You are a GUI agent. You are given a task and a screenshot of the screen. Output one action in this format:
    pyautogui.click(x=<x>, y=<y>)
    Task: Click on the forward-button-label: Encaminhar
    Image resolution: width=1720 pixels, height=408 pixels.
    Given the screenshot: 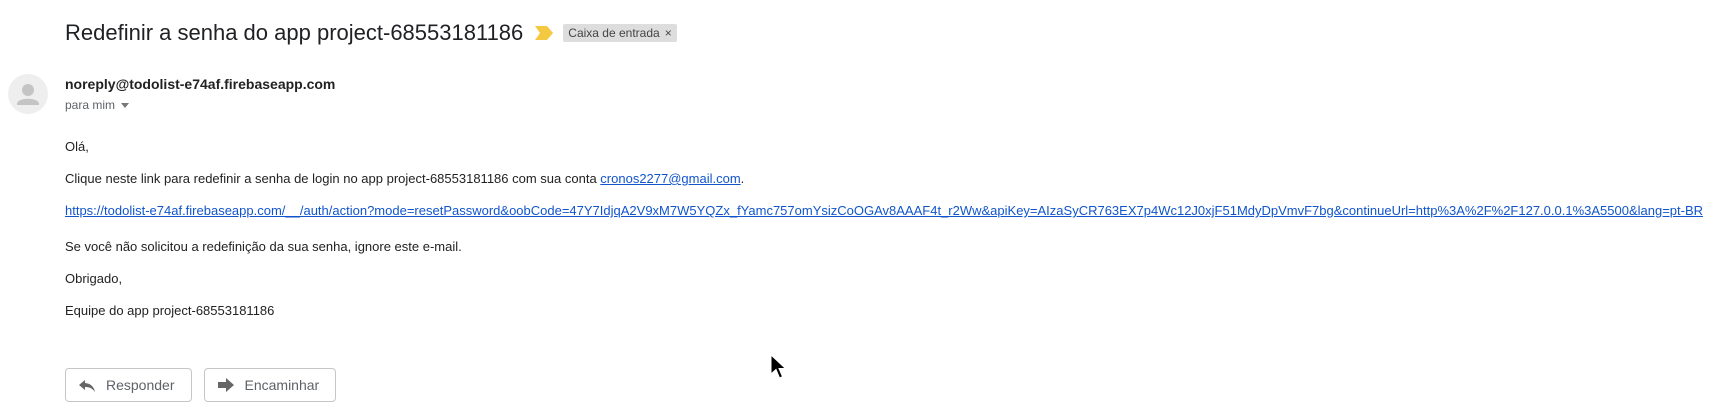 What is the action you would take?
    pyautogui.click(x=282, y=385)
    